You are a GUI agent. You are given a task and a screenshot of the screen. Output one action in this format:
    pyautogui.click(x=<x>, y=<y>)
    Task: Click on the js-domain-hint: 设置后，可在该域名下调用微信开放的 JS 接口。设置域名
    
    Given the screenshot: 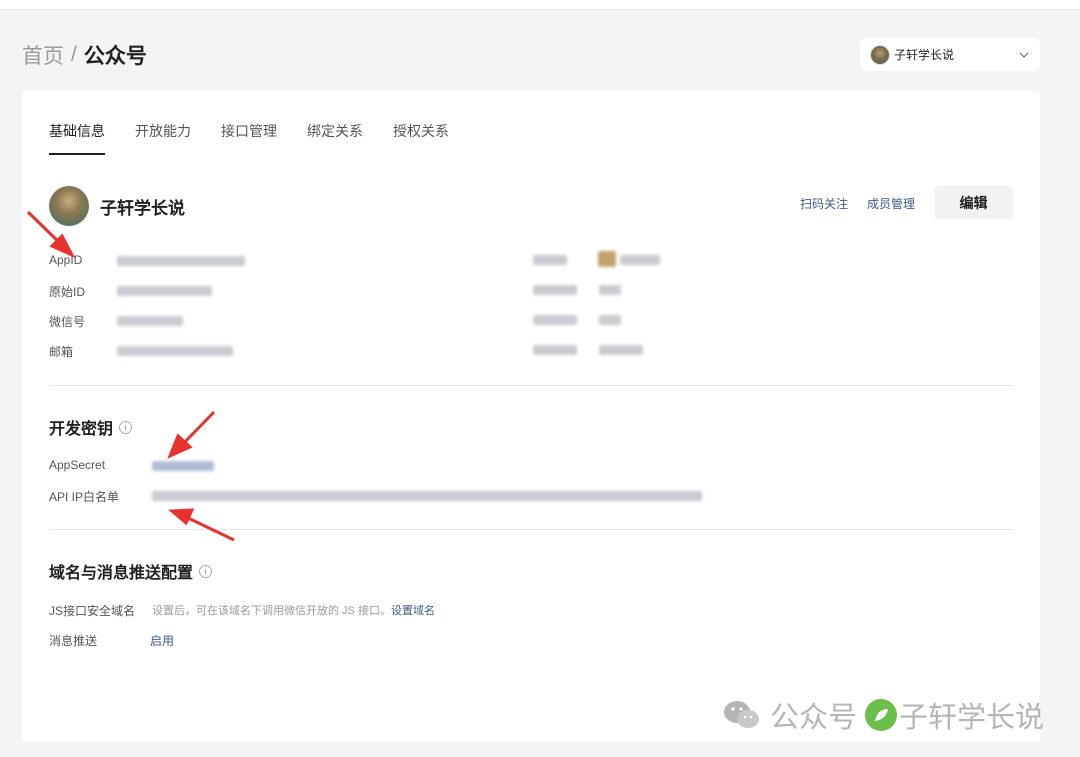 What is the action you would take?
    pyautogui.click(x=293, y=610)
    